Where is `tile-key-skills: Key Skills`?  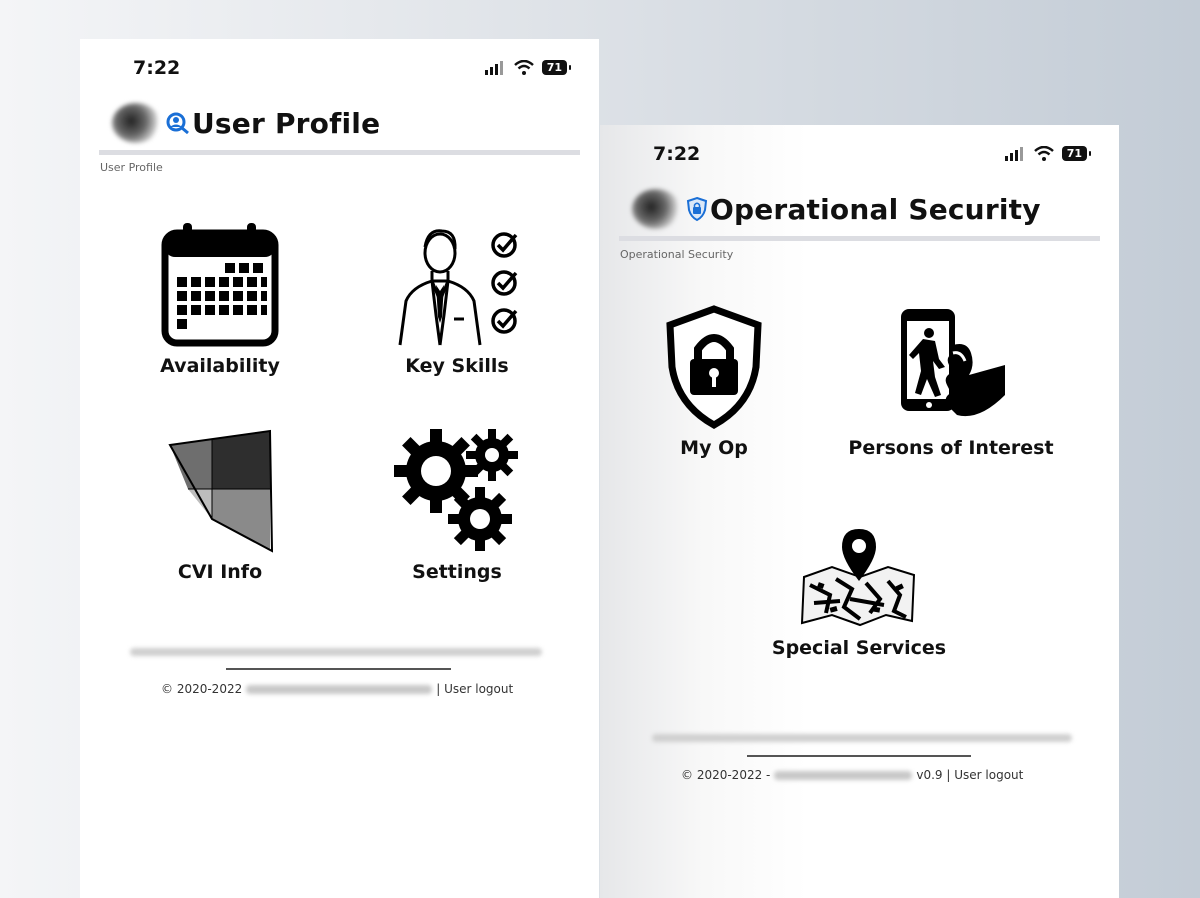
tile-key-skills: Key Skills is located at coordinates (457, 298).